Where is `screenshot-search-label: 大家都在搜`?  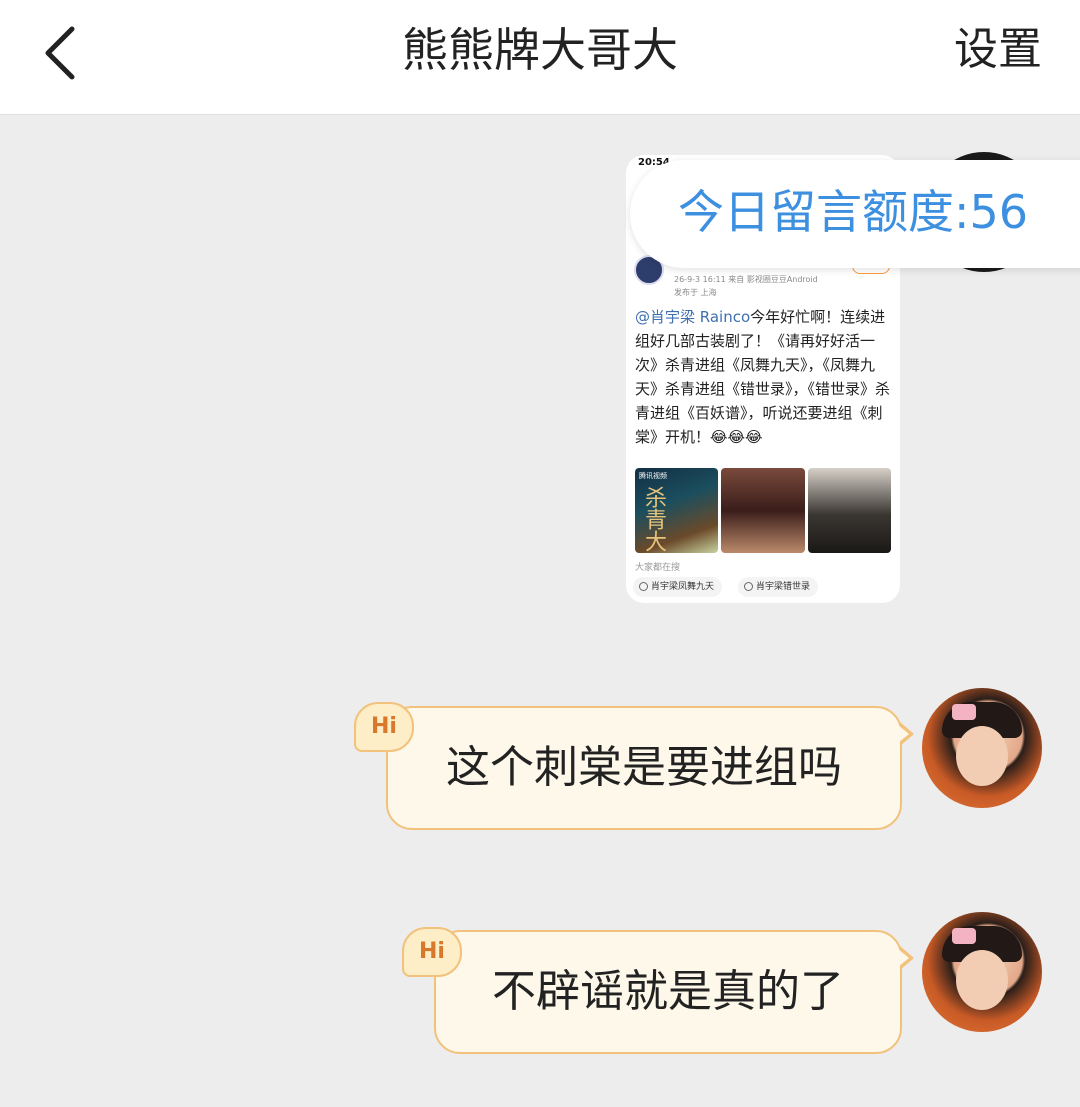 screenshot-search-label: 大家都在搜 is located at coordinates (658, 568).